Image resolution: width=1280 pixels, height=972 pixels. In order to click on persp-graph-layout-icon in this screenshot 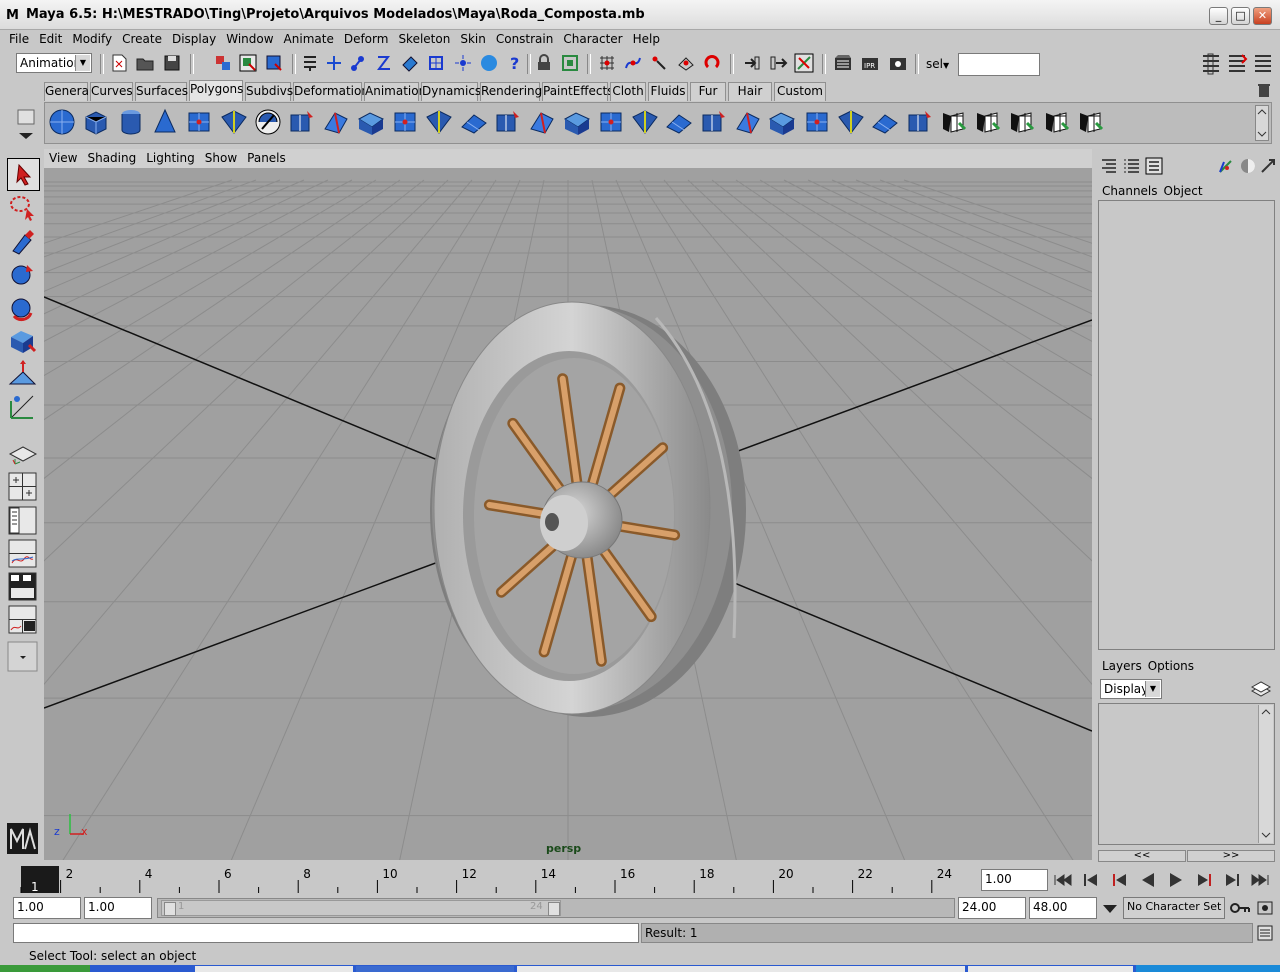, I will do `click(23, 554)`.